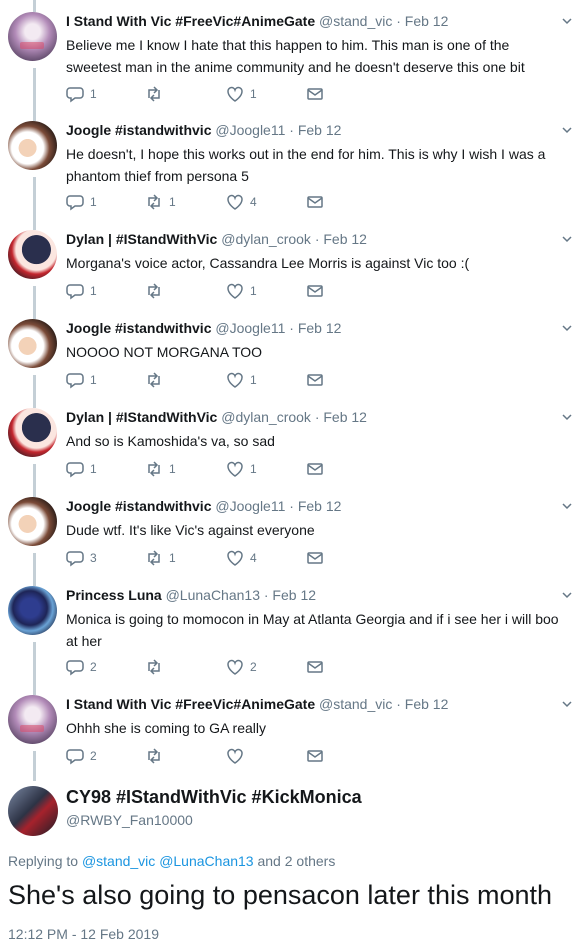 The width and height of the screenshot is (586, 940). I want to click on reply-count: 1, so click(93, 94).